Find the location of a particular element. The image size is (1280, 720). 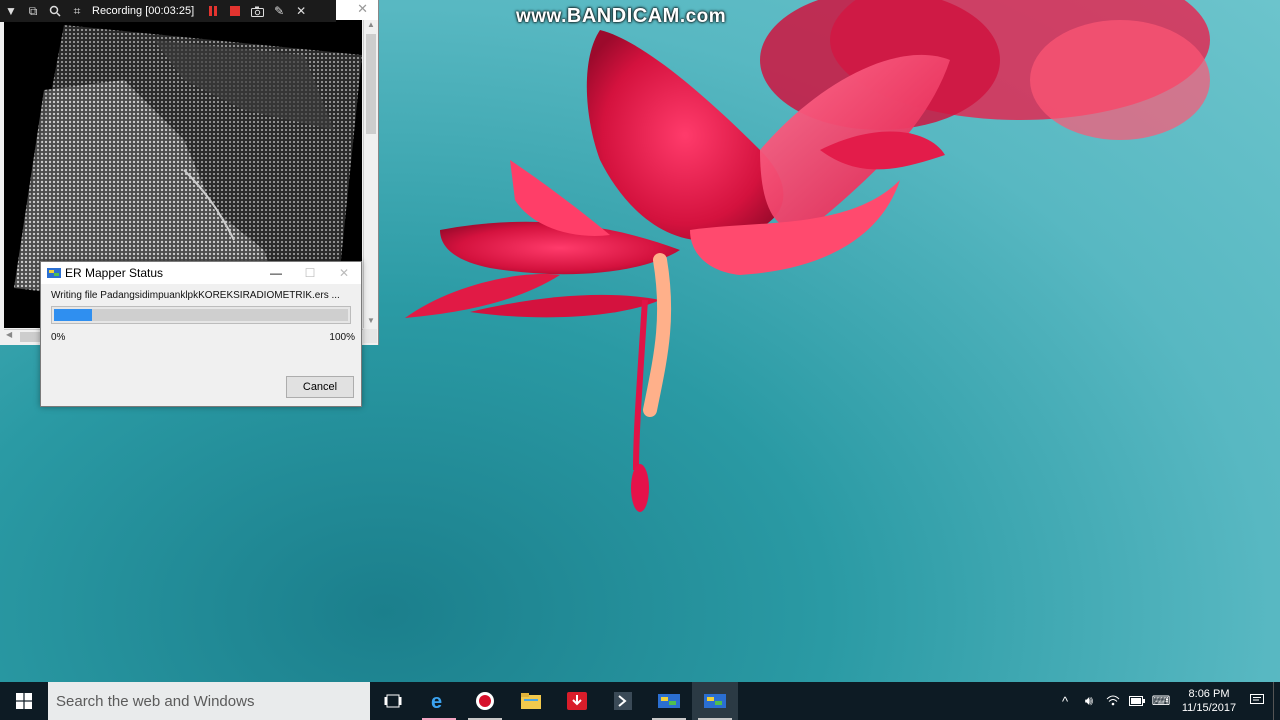

system-tray: ^ 🔊︎ ⌨︎ 8:06 PM 11/15/2017 is located at coordinates (1166, 701).